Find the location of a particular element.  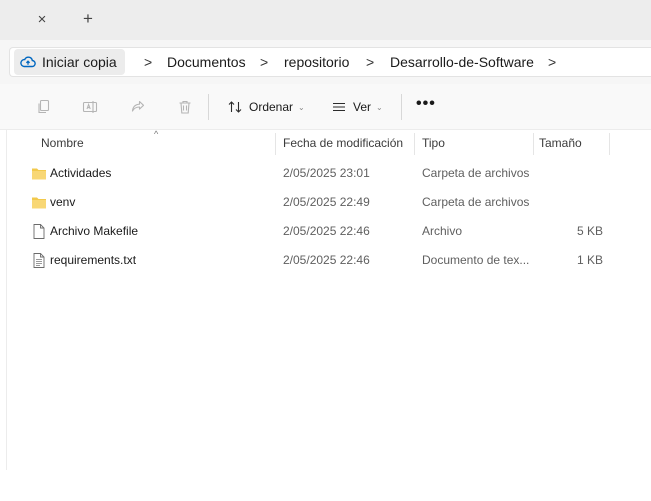

breadcrumb-item-desarrollo-de-software: Desarrollo-de-Software is located at coordinates (462, 62).